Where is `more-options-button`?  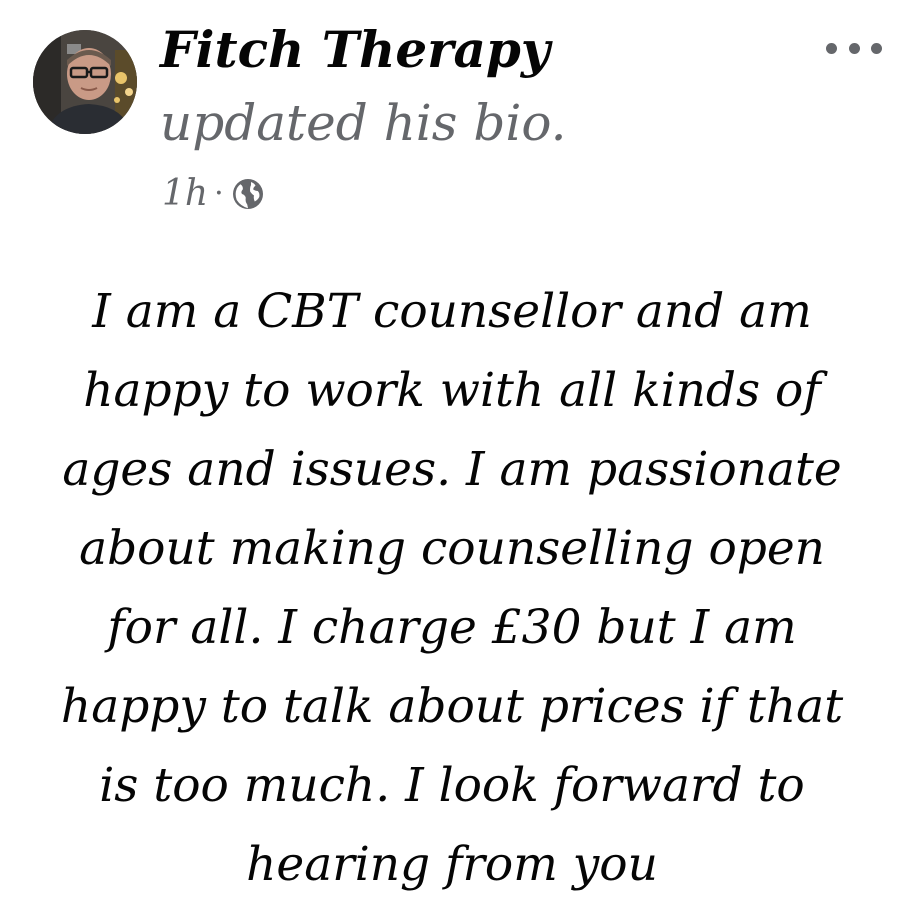 more-options-button is located at coordinates (854, 48).